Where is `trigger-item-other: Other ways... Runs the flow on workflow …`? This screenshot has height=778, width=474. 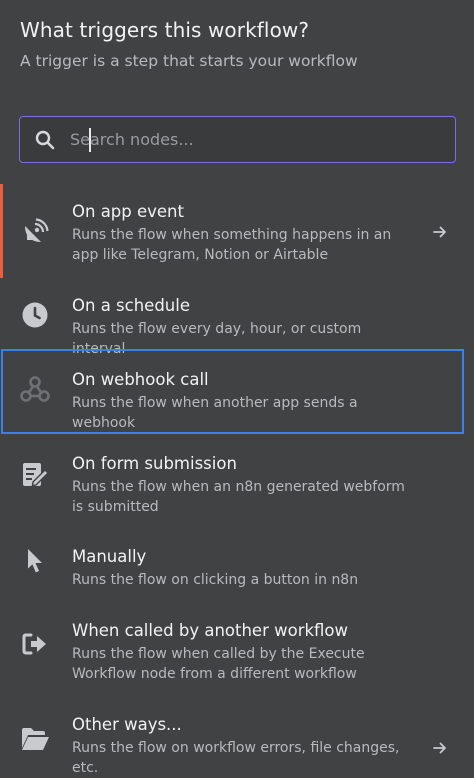
trigger-item-other: Other ways... Runs the flow on workflow … is located at coordinates (237, 736).